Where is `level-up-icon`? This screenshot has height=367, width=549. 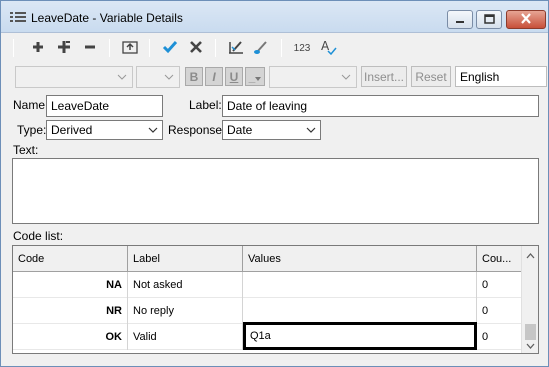
level-up-icon is located at coordinates (130, 48).